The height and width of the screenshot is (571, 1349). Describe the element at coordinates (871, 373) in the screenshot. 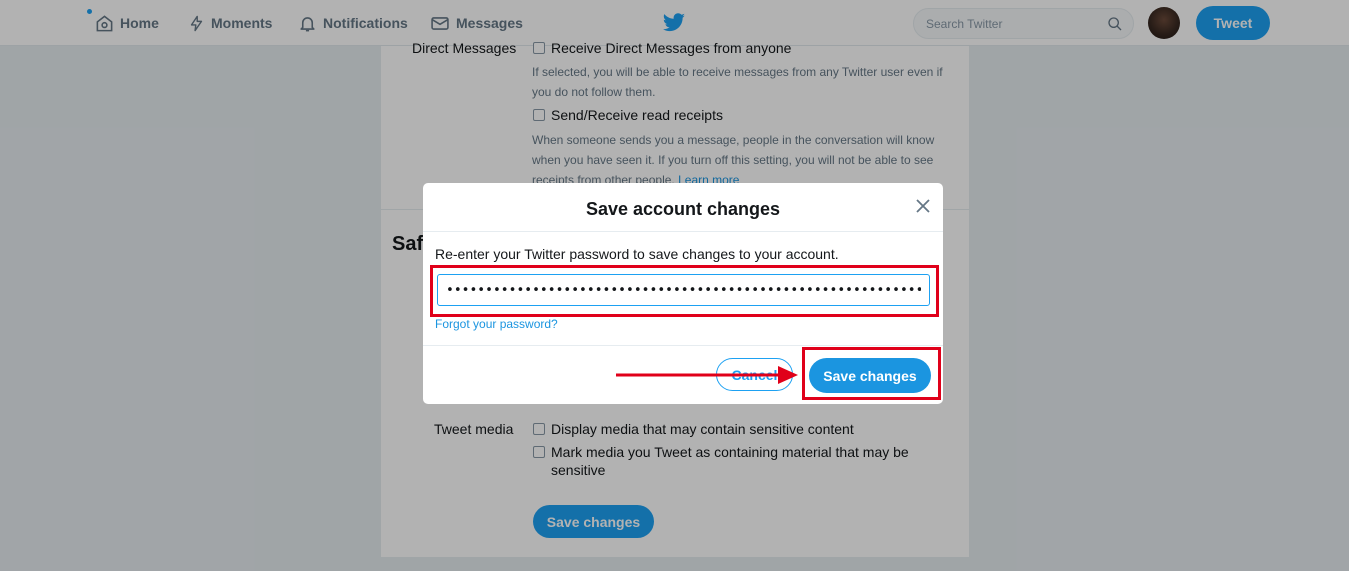

I see `save-button-highlight-box` at that location.